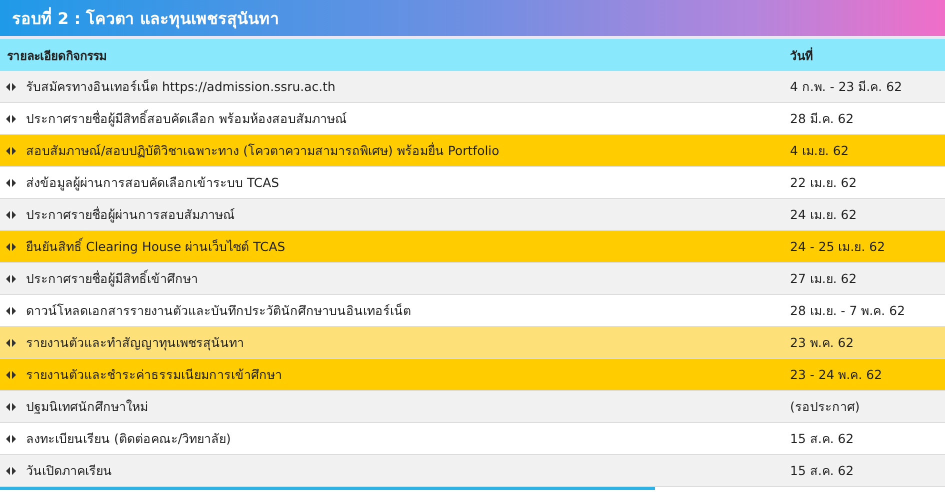  Describe the element at coordinates (218, 311) in the screenshot. I see `activity-text: ดาวน์โหลดเอกสารรายงานตัวและบันทึกประวัตินักศึกษาบนอินเทอร์เน็ต` at that location.